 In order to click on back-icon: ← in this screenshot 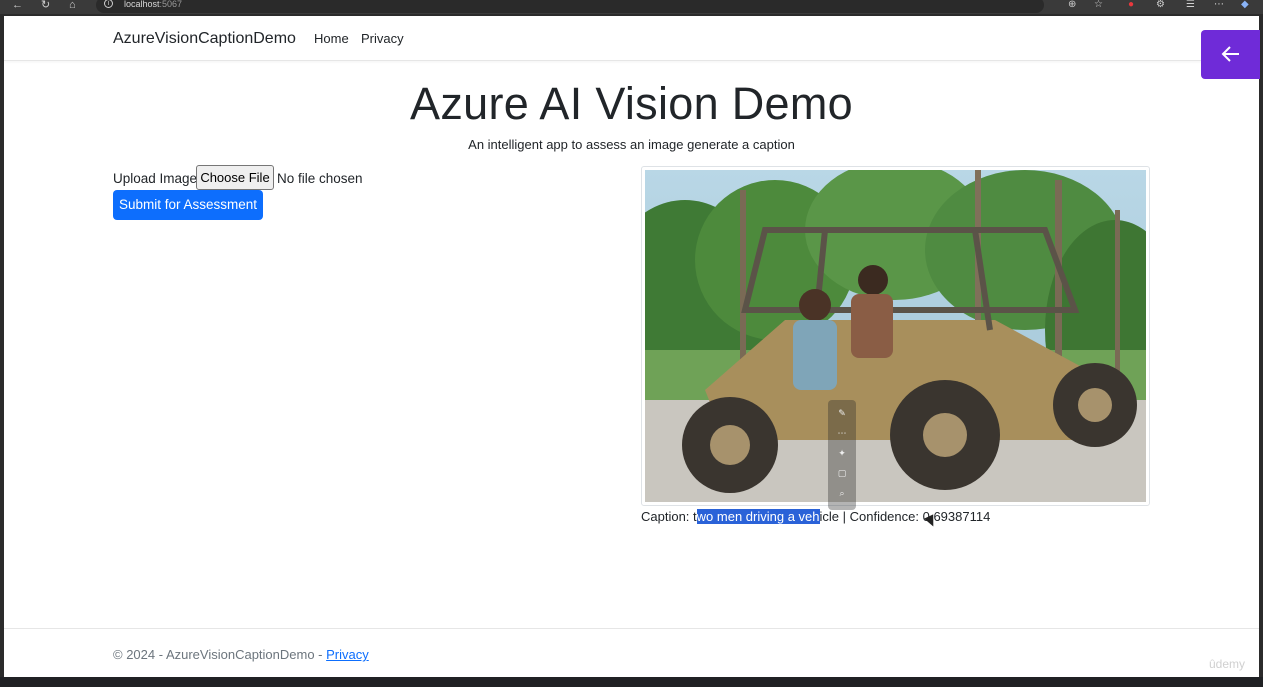, I will do `click(17, 5)`.